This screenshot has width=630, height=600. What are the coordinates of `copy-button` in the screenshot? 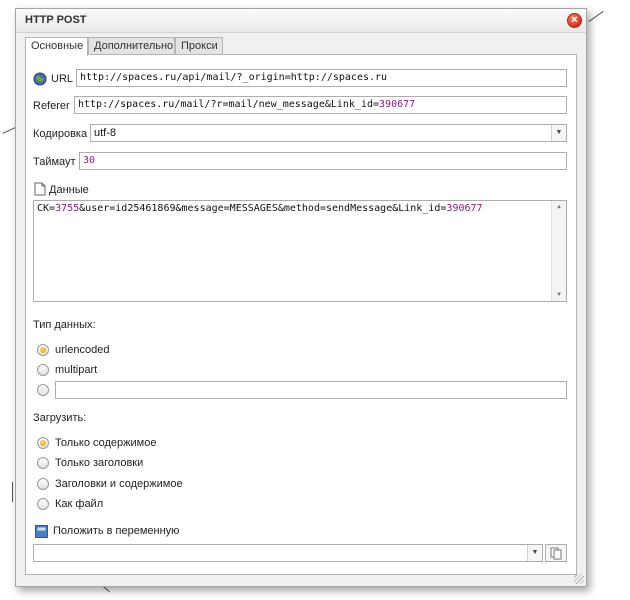 It's located at (556, 553).